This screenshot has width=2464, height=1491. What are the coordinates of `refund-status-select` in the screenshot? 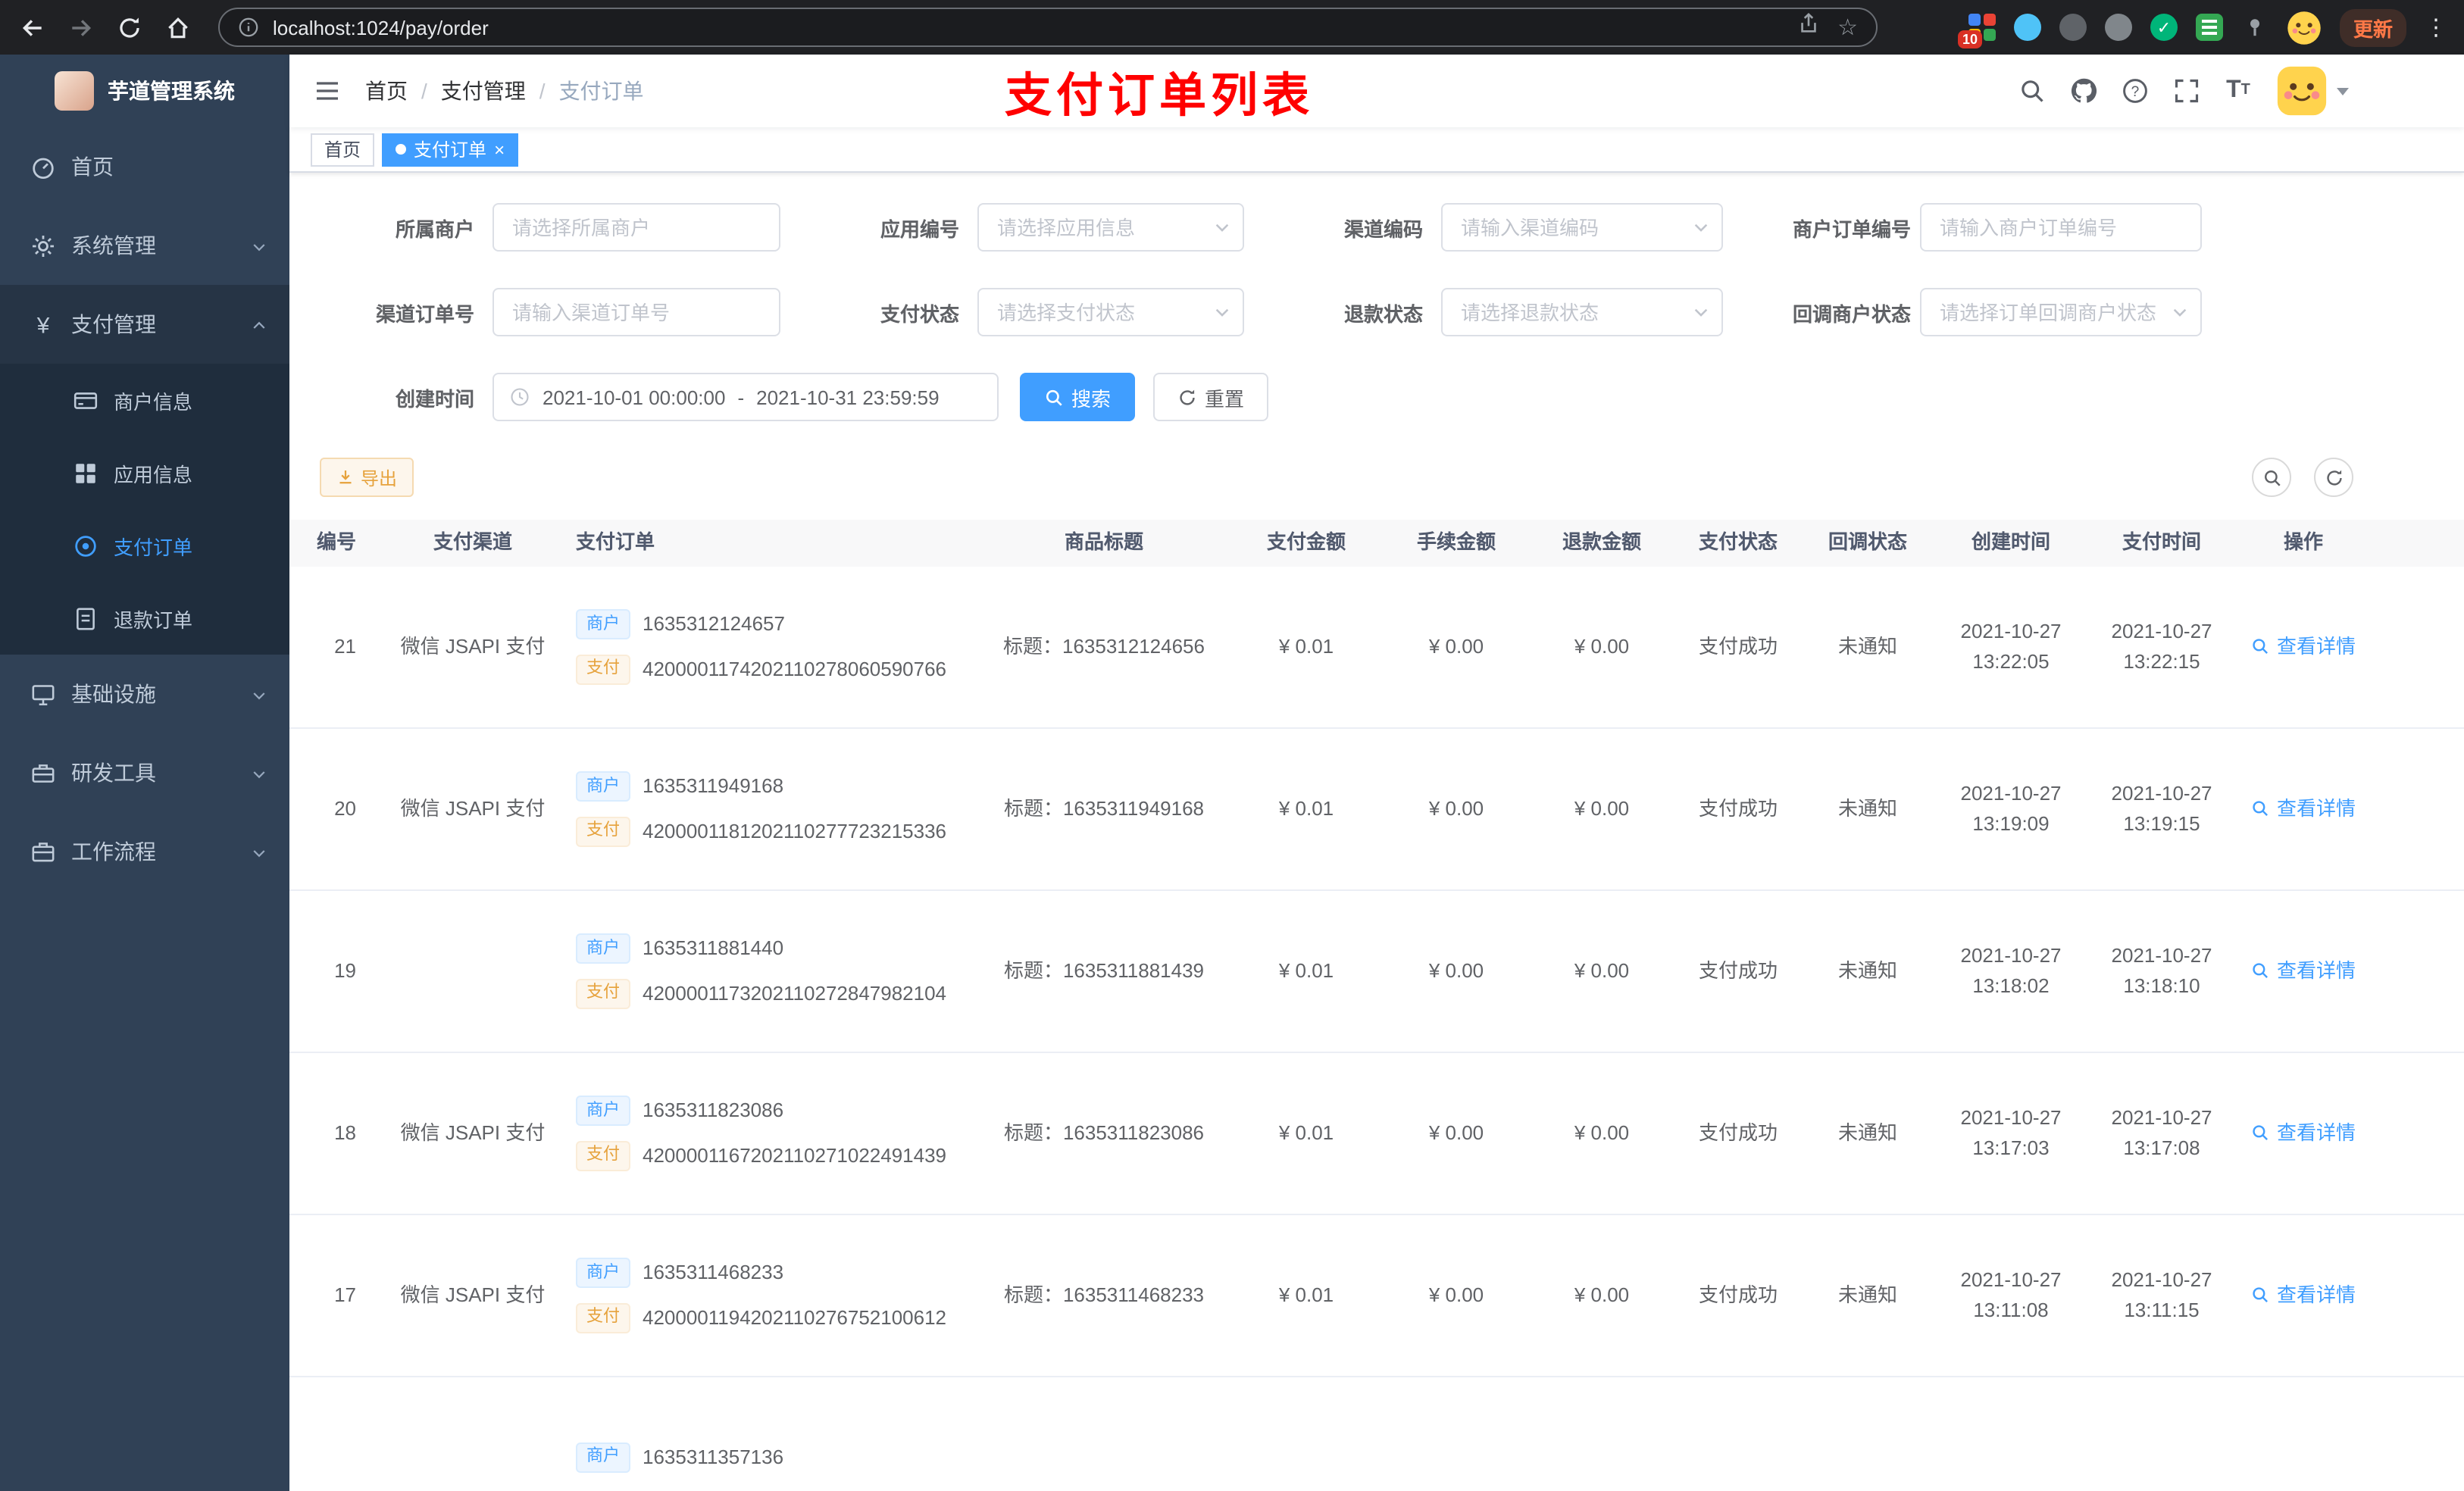 It's located at (1582, 312).